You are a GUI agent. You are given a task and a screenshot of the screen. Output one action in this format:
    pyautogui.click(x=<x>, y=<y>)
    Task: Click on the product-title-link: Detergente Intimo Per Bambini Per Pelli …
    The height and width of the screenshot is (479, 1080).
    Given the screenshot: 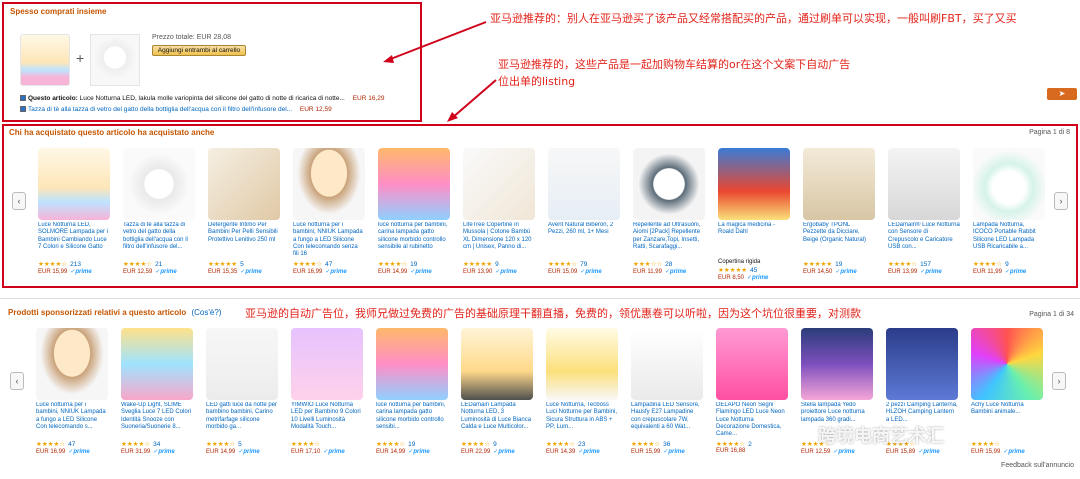 What is the action you would take?
    pyautogui.click(x=244, y=240)
    